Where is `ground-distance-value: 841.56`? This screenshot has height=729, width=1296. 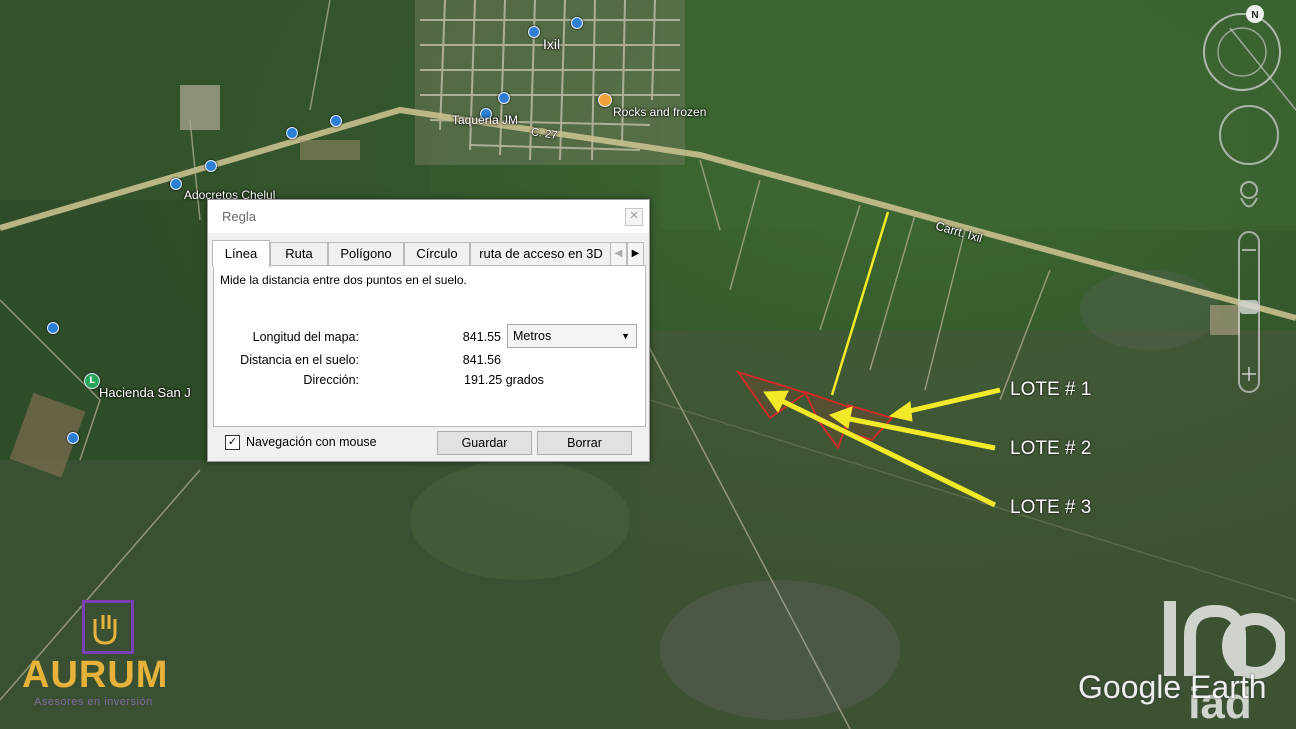 ground-distance-value: 841.56 is located at coordinates (481, 360).